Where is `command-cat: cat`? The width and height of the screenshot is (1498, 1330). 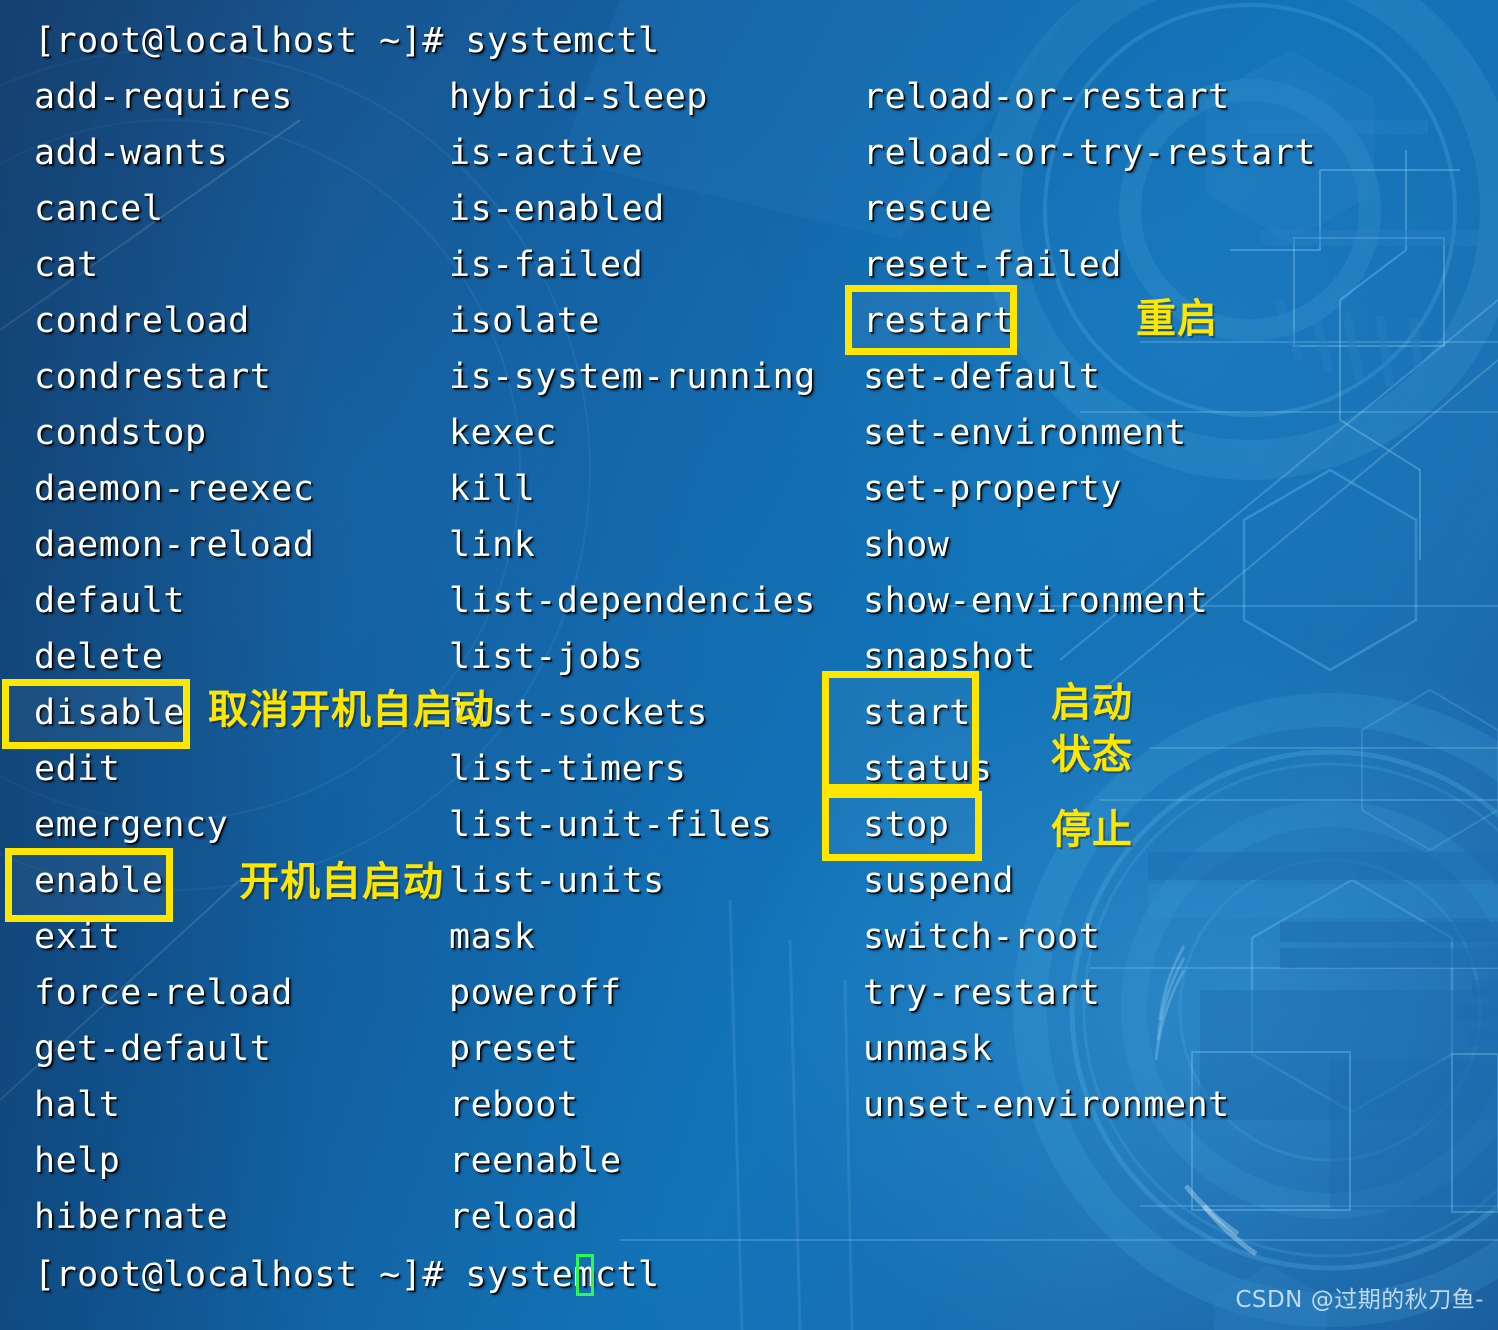
command-cat: cat is located at coordinates (66, 265).